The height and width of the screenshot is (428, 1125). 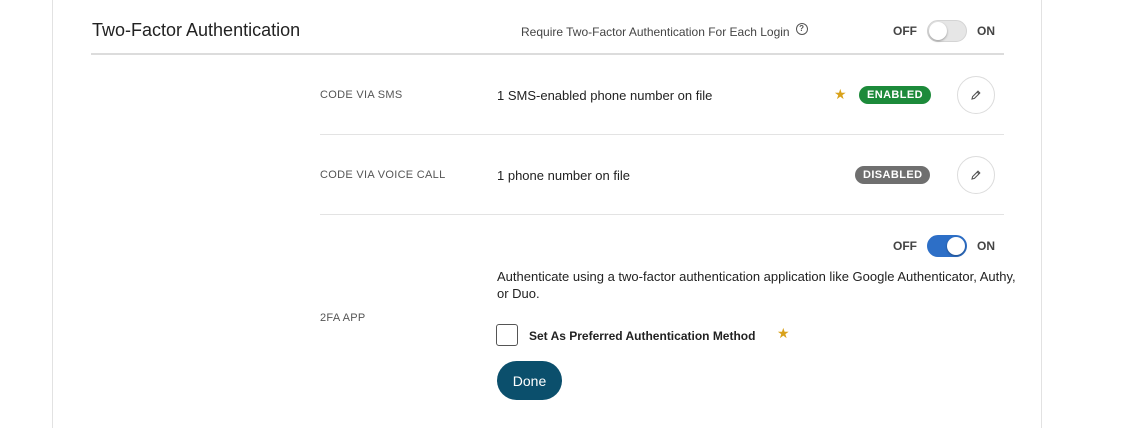 What do you see at coordinates (196, 30) in the screenshot?
I see `section-title: Two-Factor Authentication` at bounding box center [196, 30].